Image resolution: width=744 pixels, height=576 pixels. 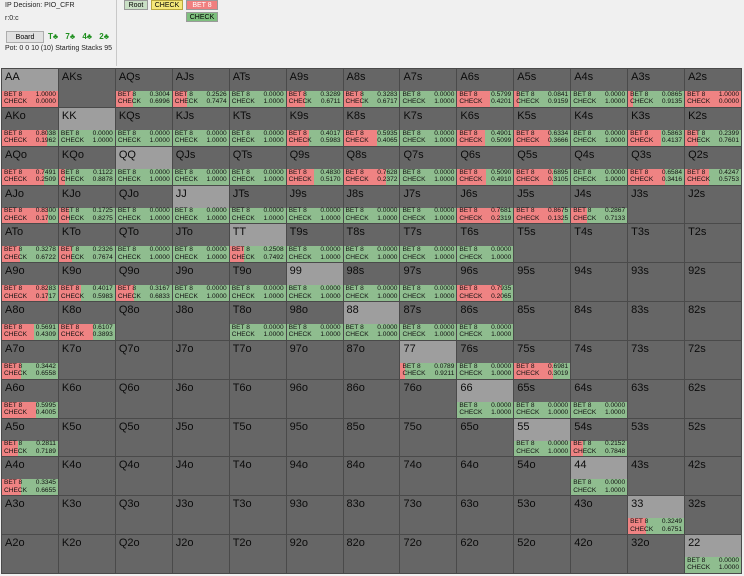 I want to click on hand-cell: 96s BET 8 0.7935 CHECK 0.2065, so click(x=485, y=282).